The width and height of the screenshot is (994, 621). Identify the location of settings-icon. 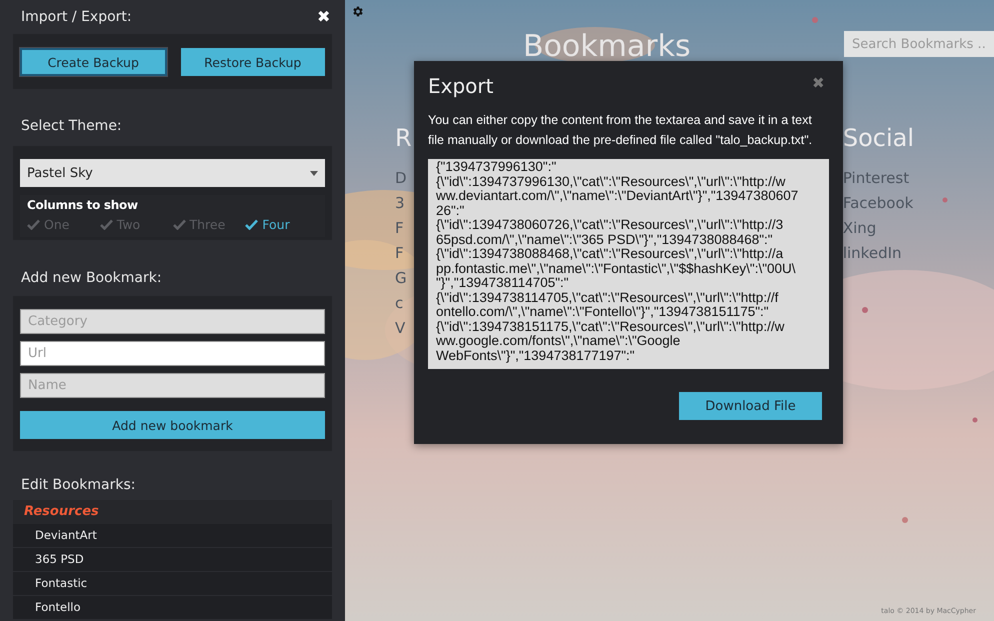
(357, 11).